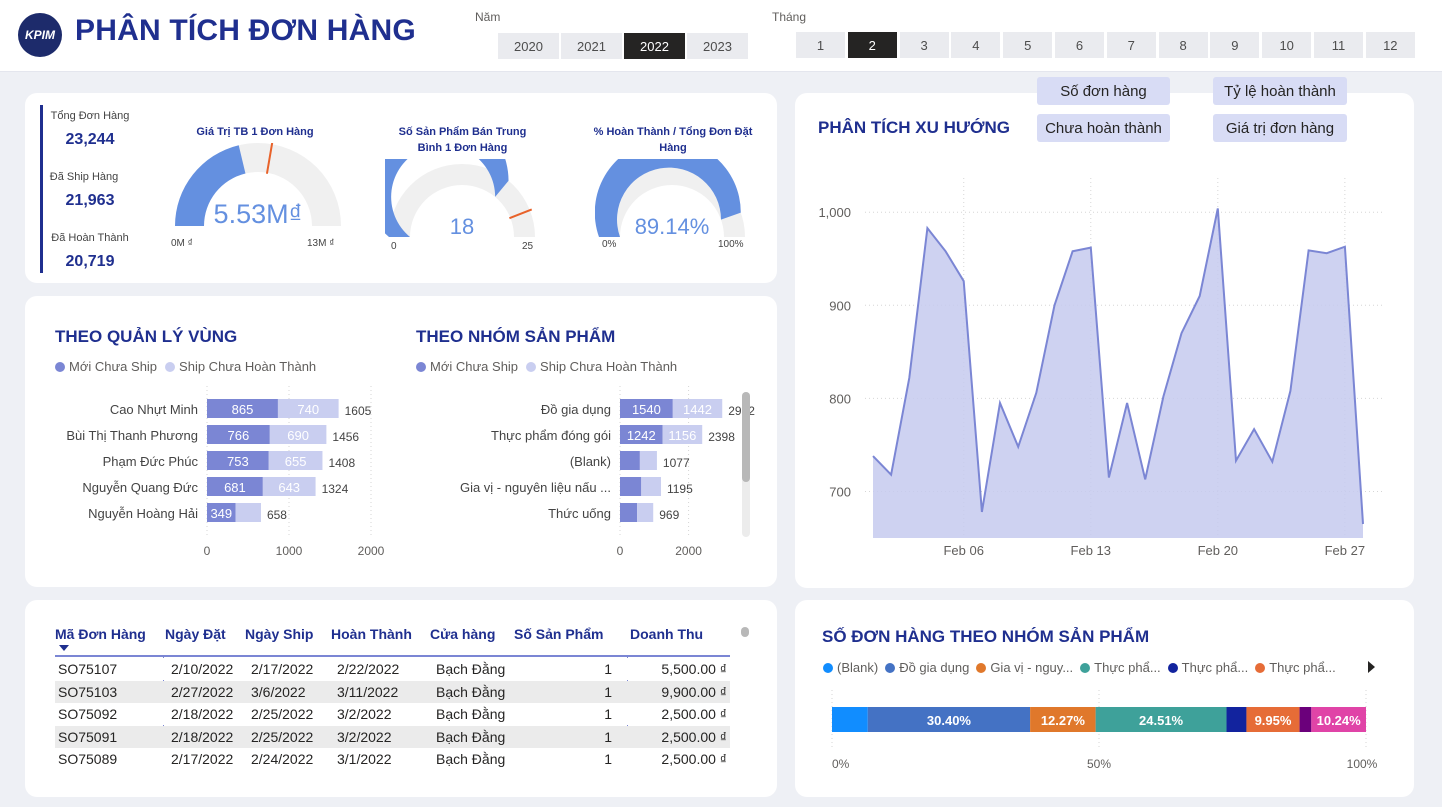 This screenshot has height=807, width=1442. Describe the element at coordinates (528, 46) in the screenshot. I see `year-option-2020: 2020` at that location.